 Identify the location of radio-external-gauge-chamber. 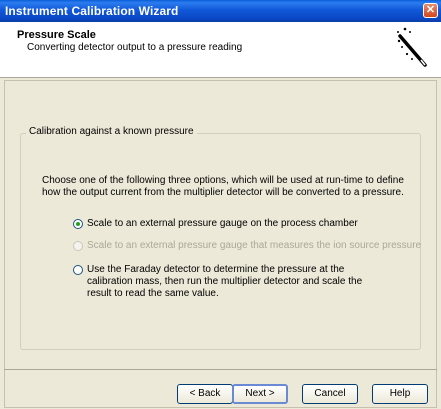
(78, 224).